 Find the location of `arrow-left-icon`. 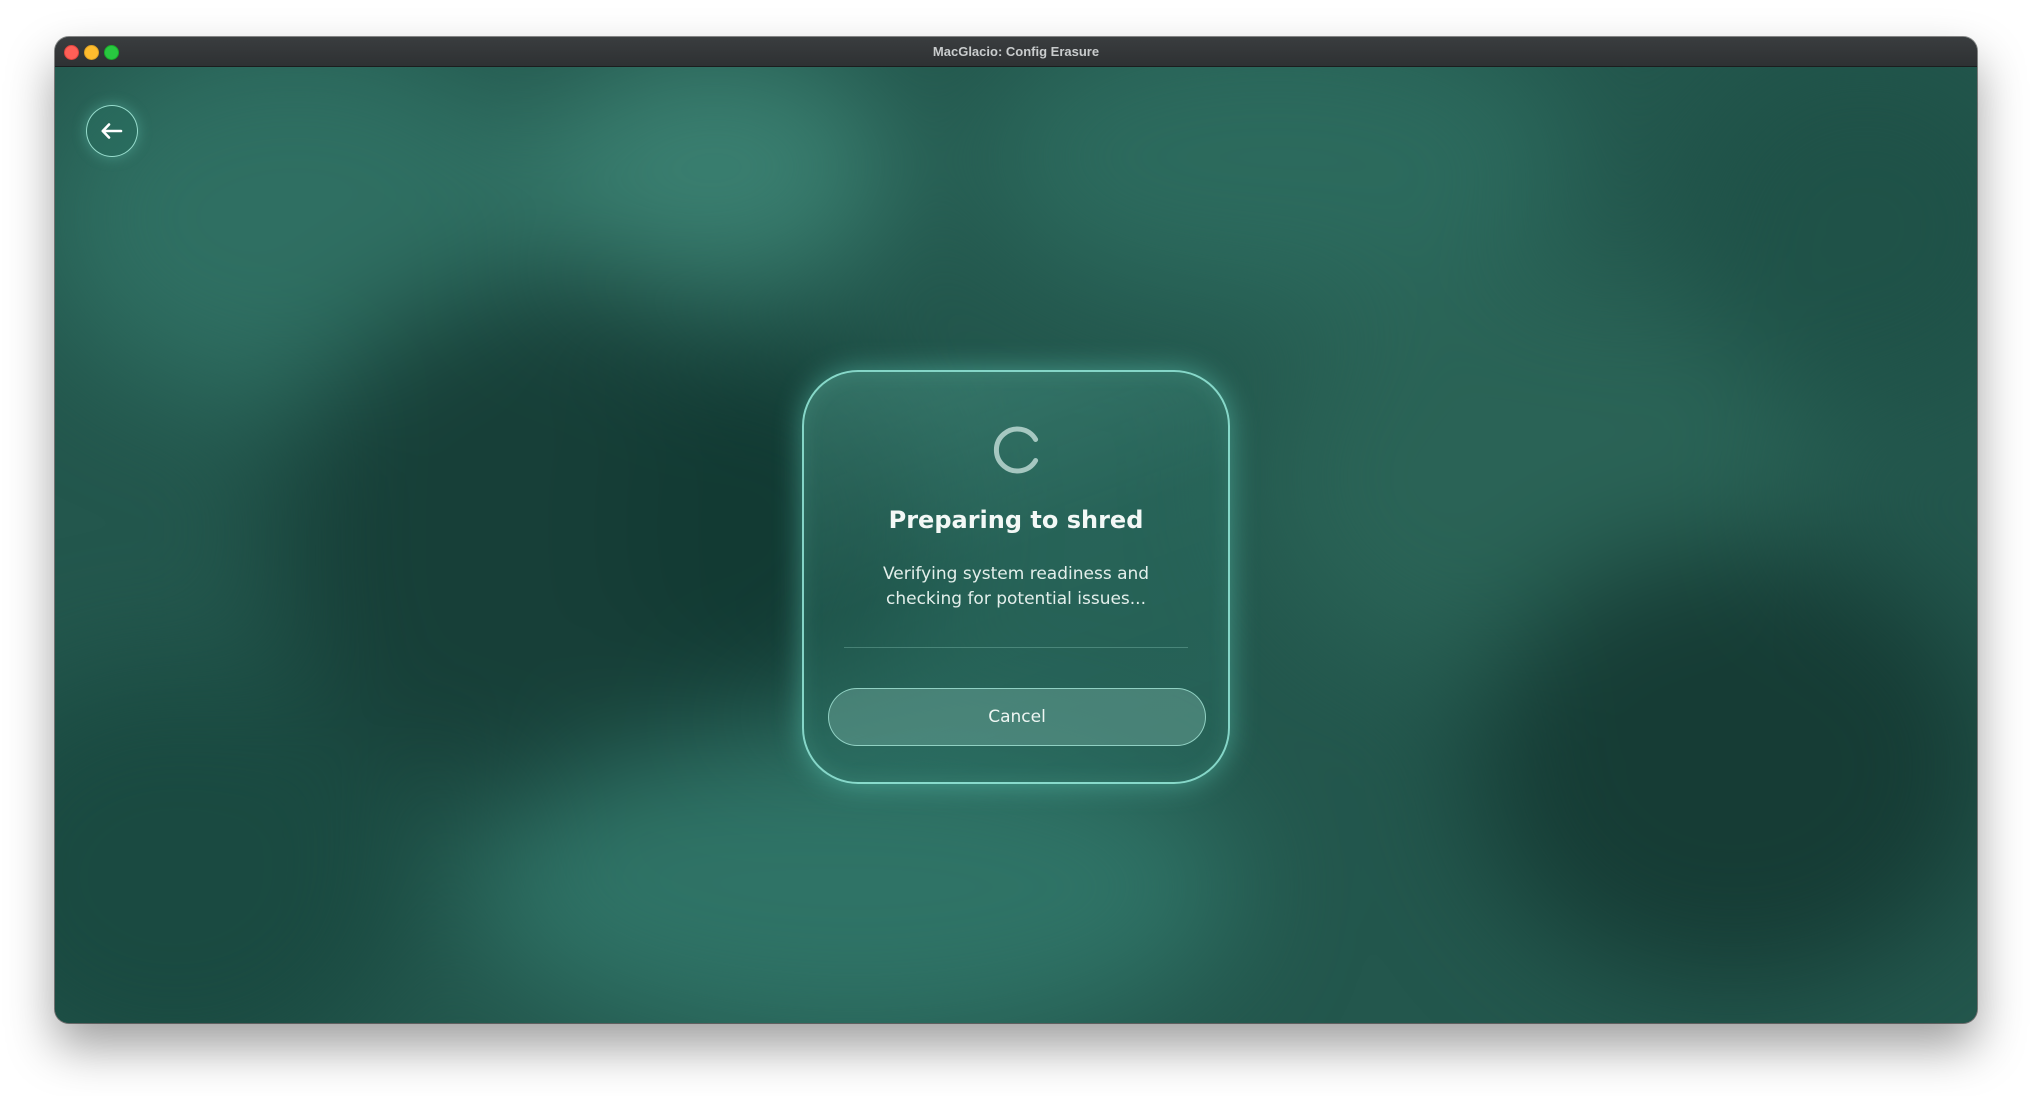

arrow-left-icon is located at coordinates (112, 131).